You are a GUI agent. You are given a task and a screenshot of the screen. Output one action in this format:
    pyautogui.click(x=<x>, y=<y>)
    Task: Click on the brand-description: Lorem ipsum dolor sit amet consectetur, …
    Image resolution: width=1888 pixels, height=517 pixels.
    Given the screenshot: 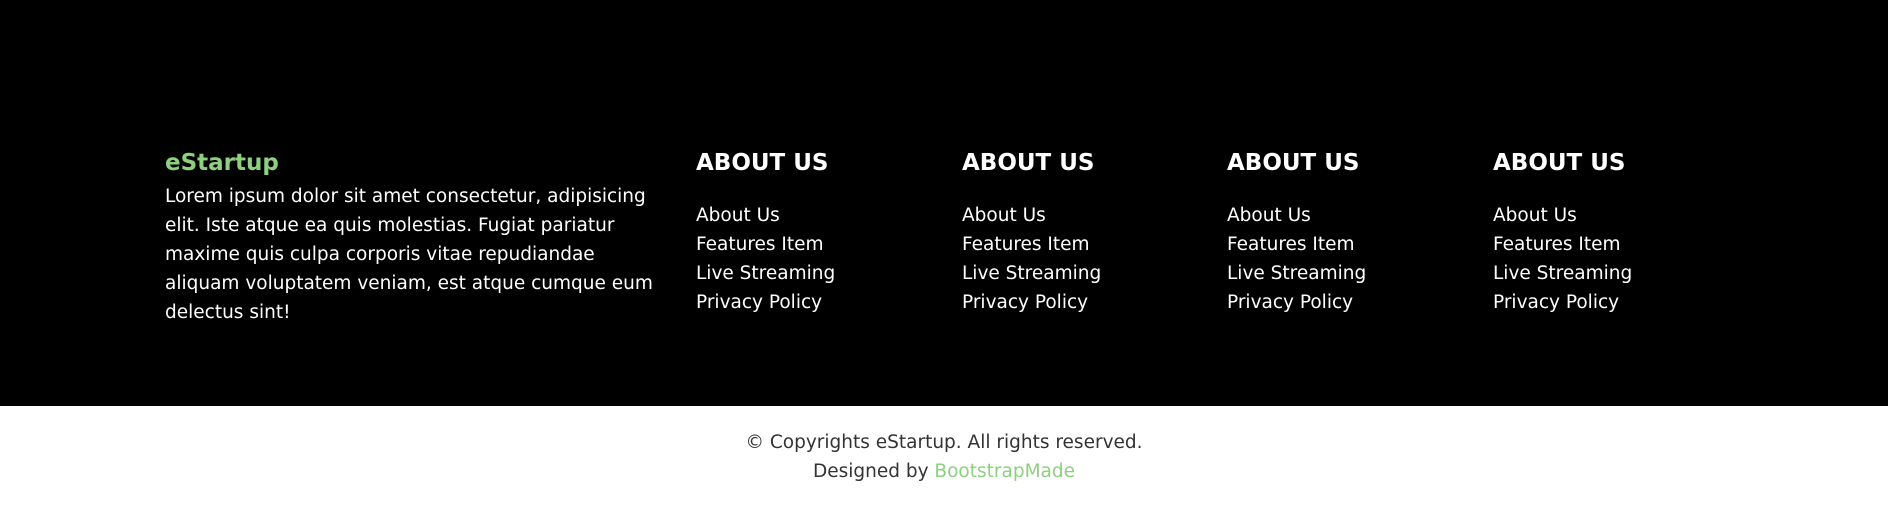 What is the action you would take?
    pyautogui.click(x=409, y=254)
    